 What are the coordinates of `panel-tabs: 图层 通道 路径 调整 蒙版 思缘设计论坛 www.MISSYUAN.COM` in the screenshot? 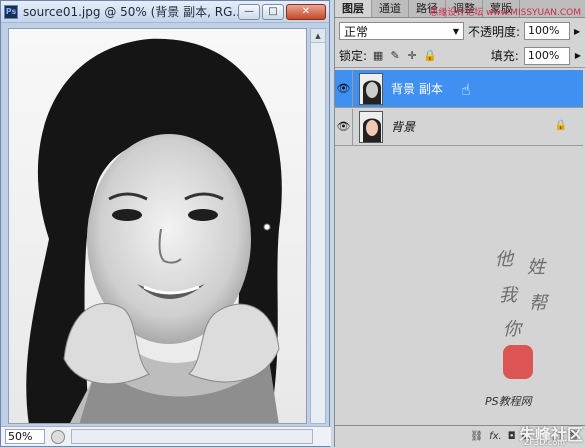 It's located at (460, 9).